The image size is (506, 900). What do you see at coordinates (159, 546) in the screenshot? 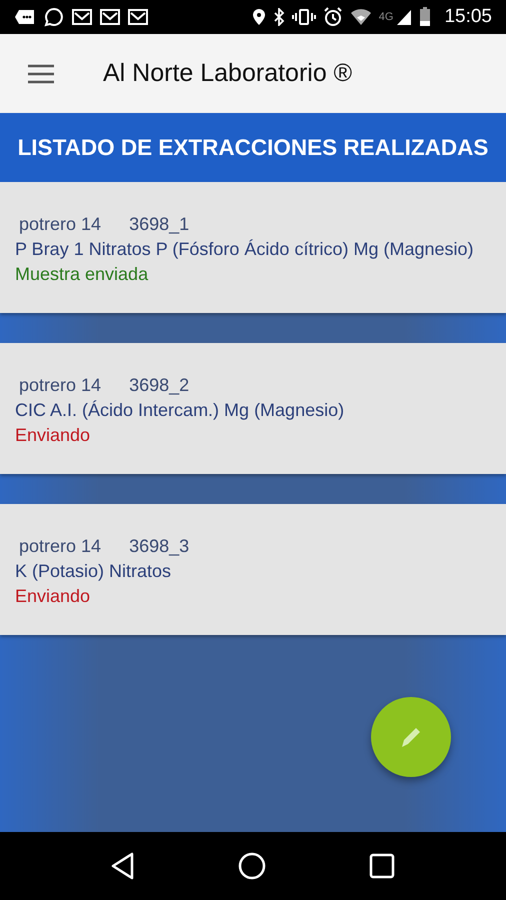
I see `sample-code: 3698_3` at bounding box center [159, 546].